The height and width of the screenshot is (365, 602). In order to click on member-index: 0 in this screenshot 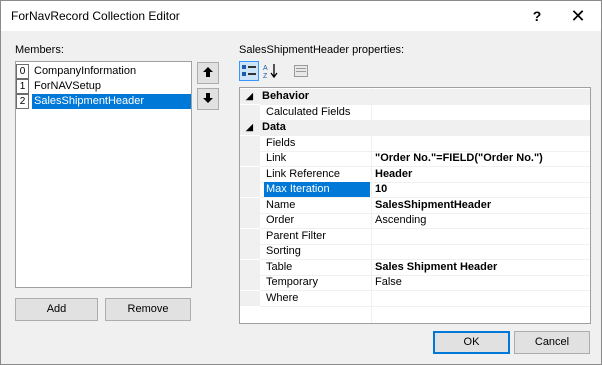, I will do `click(22, 71)`.